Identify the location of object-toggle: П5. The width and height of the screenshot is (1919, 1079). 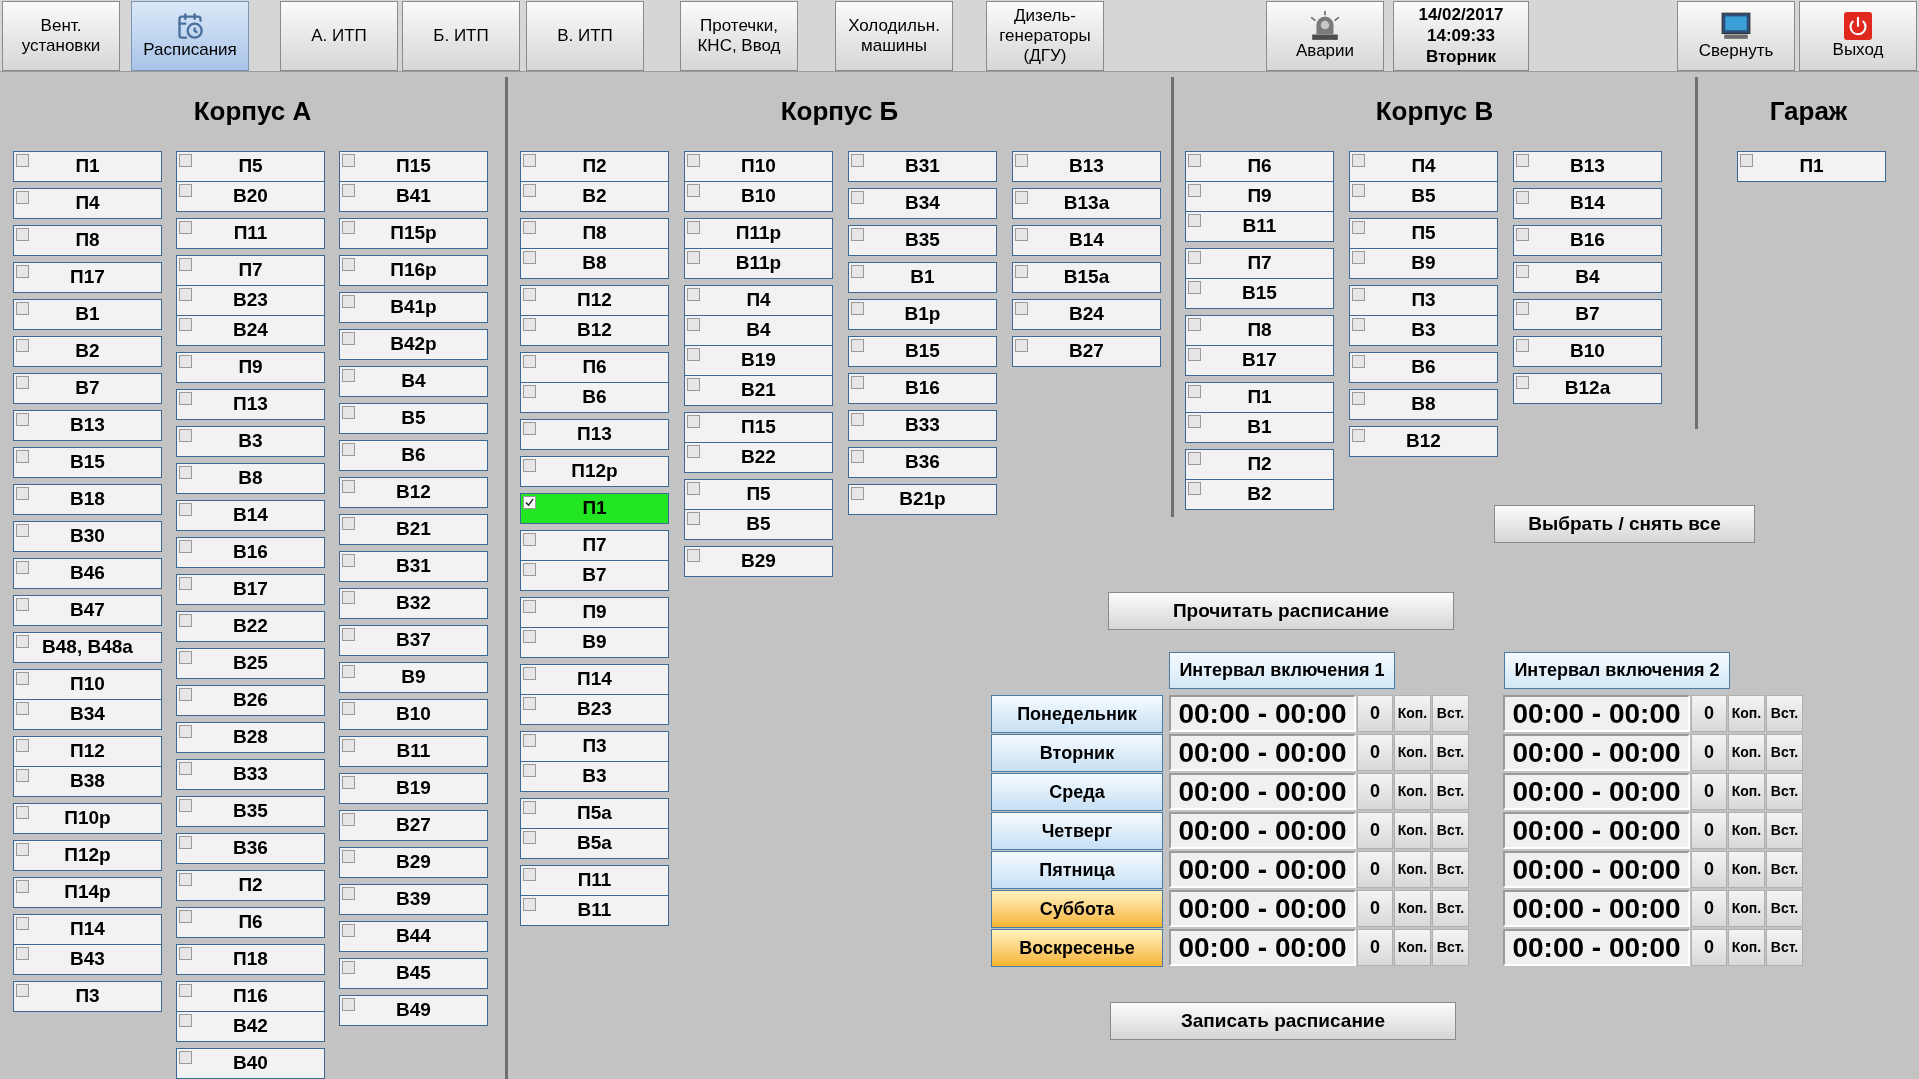
(250, 166).